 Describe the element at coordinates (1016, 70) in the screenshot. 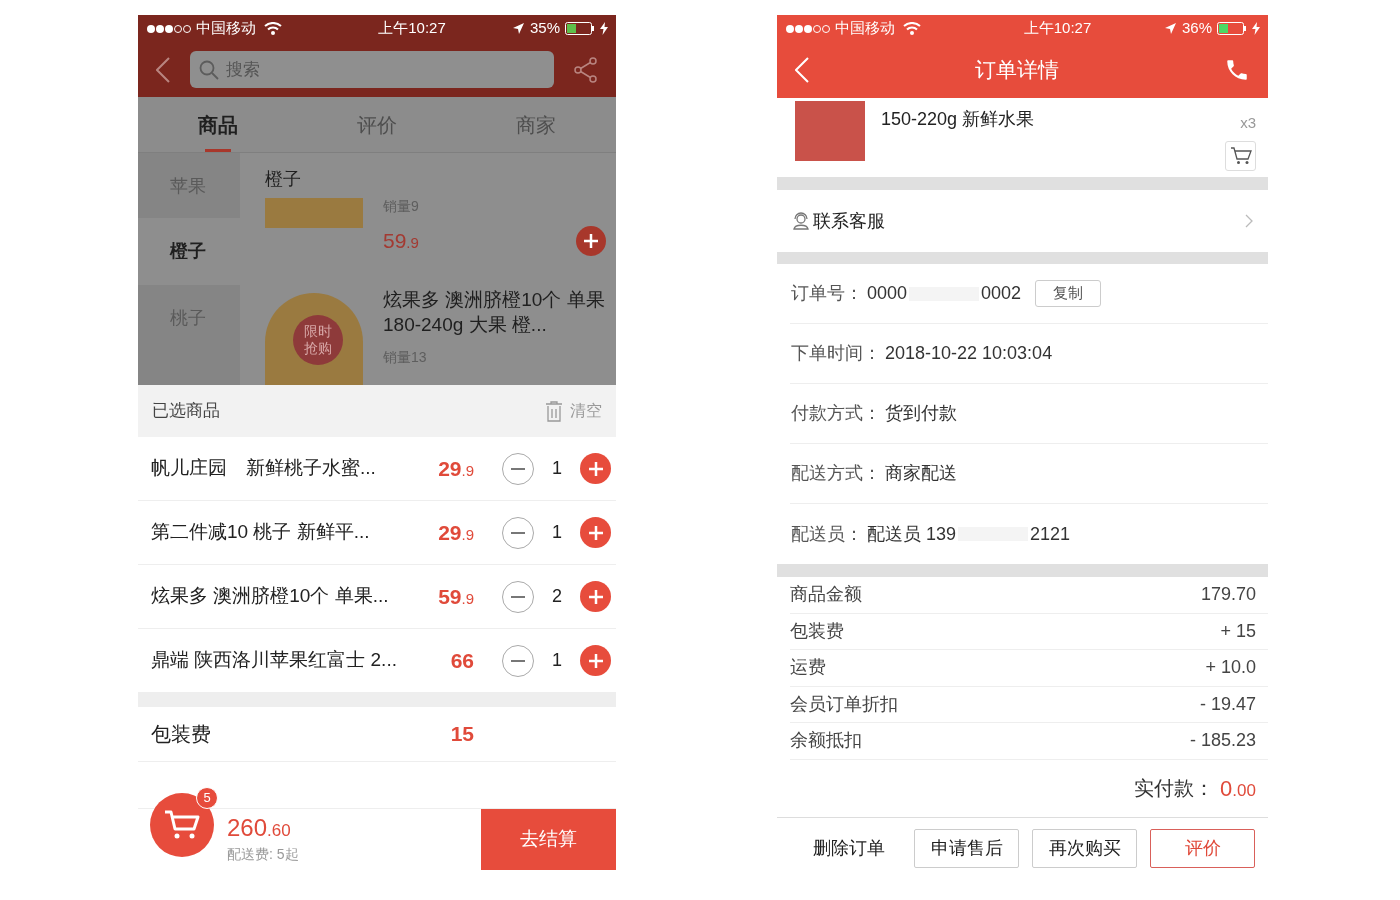

I see `page-title: 订单详情` at that location.